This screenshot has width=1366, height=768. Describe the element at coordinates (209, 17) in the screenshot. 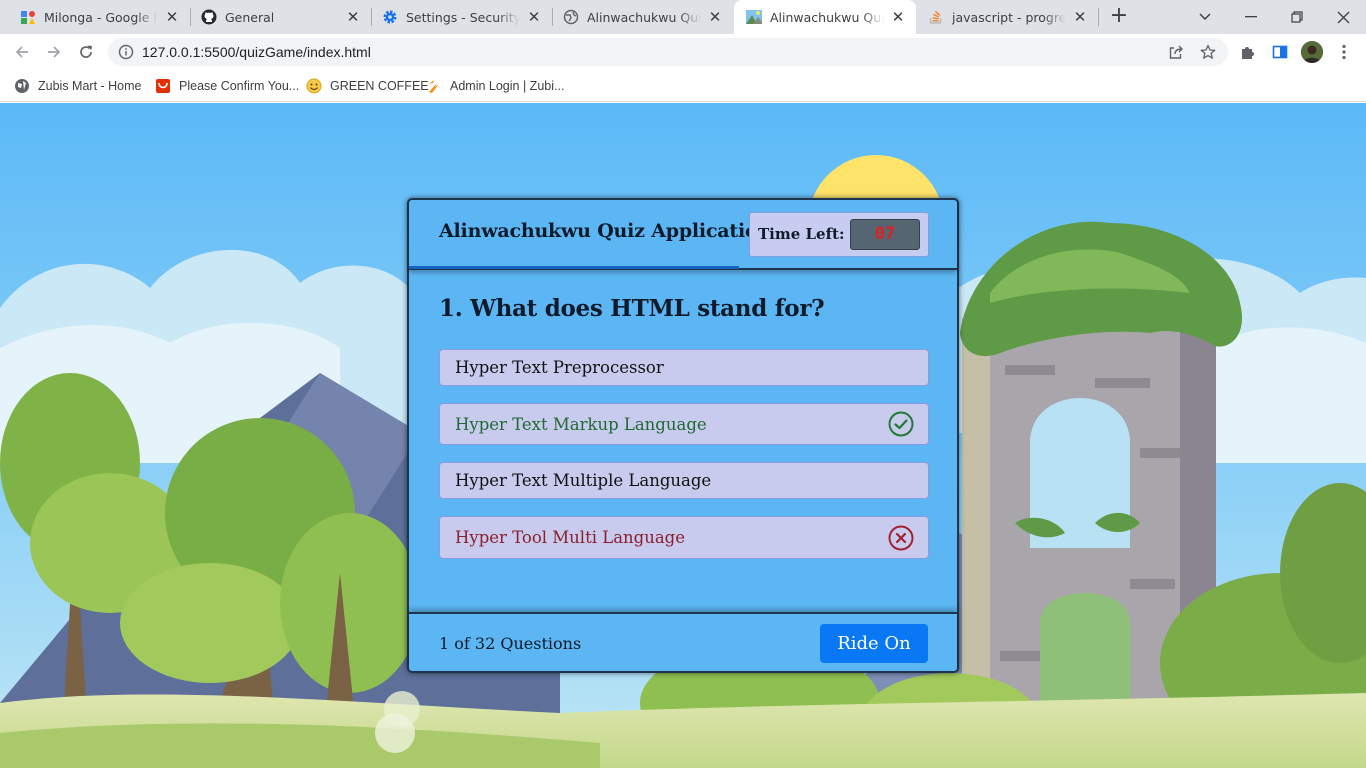

I see `github-icon` at that location.